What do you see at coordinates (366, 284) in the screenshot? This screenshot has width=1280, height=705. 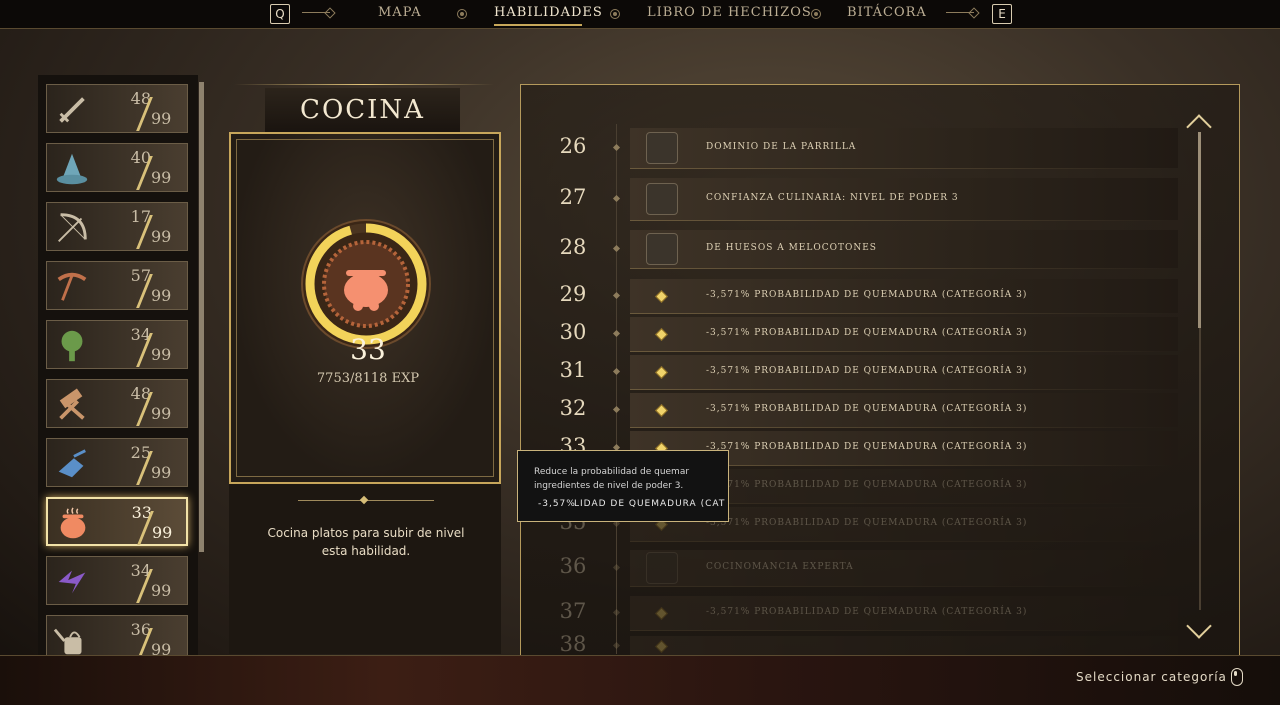 I see `exp-progress-ring` at bounding box center [366, 284].